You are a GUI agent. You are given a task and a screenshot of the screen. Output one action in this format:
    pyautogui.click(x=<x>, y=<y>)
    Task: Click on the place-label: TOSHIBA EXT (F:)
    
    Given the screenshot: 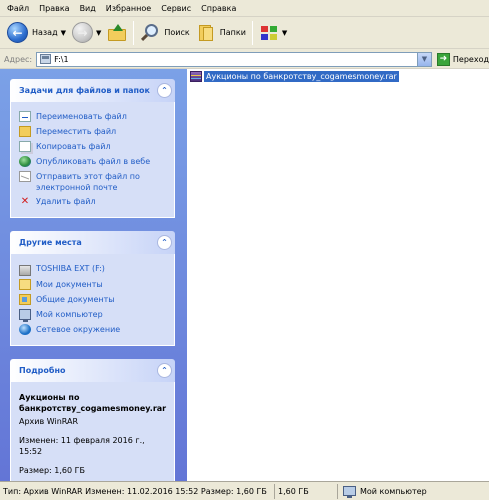 What is the action you would take?
    pyautogui.click(x=70, y=268)
    